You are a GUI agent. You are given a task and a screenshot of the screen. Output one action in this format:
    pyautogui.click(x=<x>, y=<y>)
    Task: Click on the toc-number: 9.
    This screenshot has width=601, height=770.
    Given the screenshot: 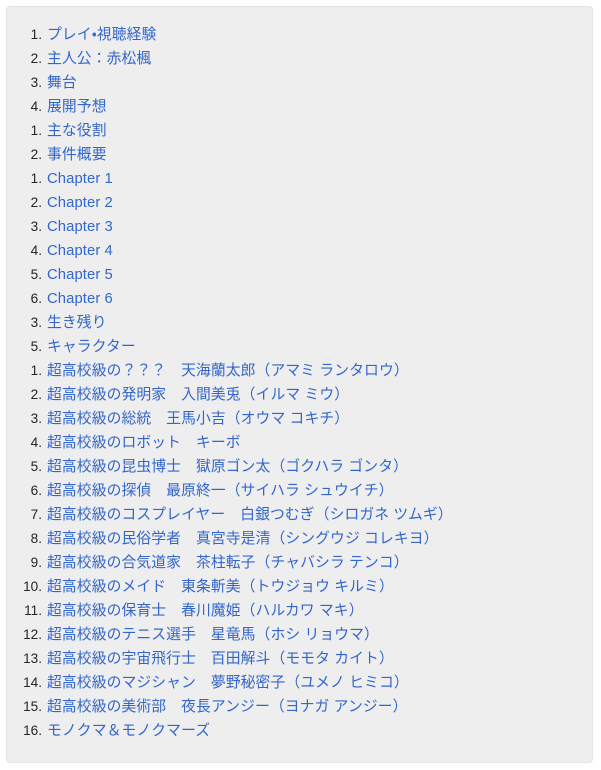 What is the action you would take?
    pyautogui.click(x=36, y=562)
    